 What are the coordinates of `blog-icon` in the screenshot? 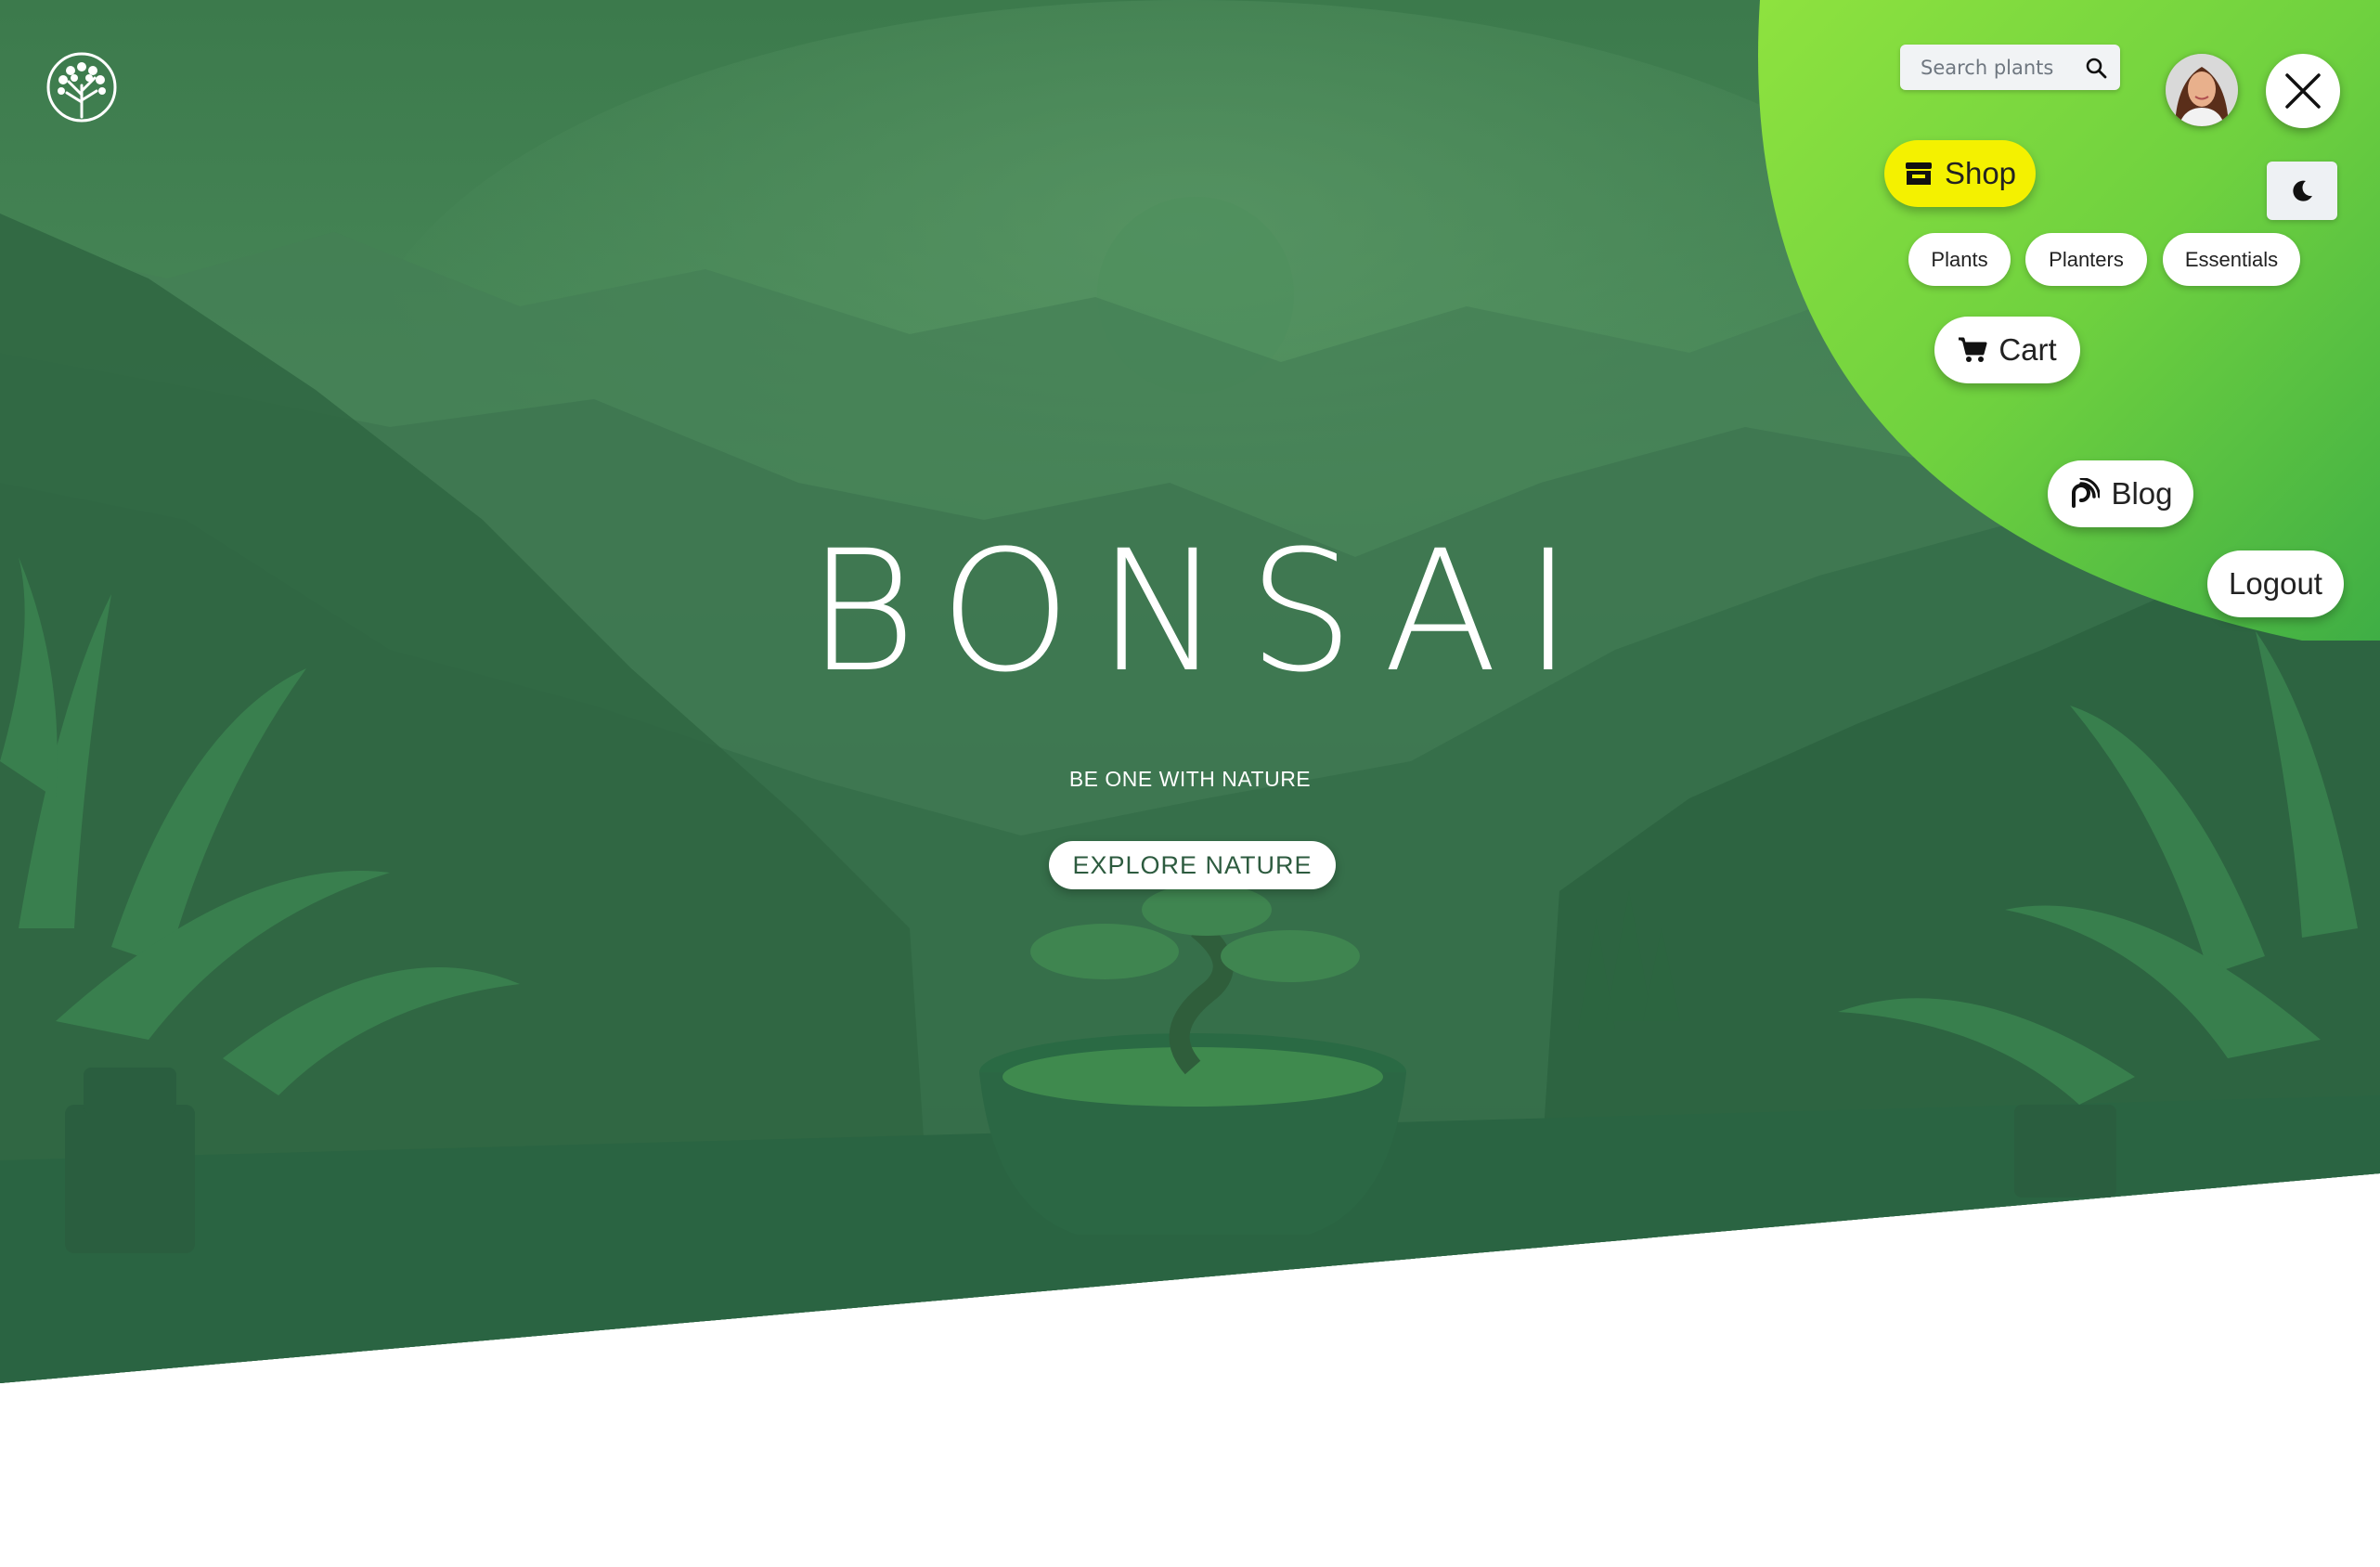 It's located at (2086, 493).